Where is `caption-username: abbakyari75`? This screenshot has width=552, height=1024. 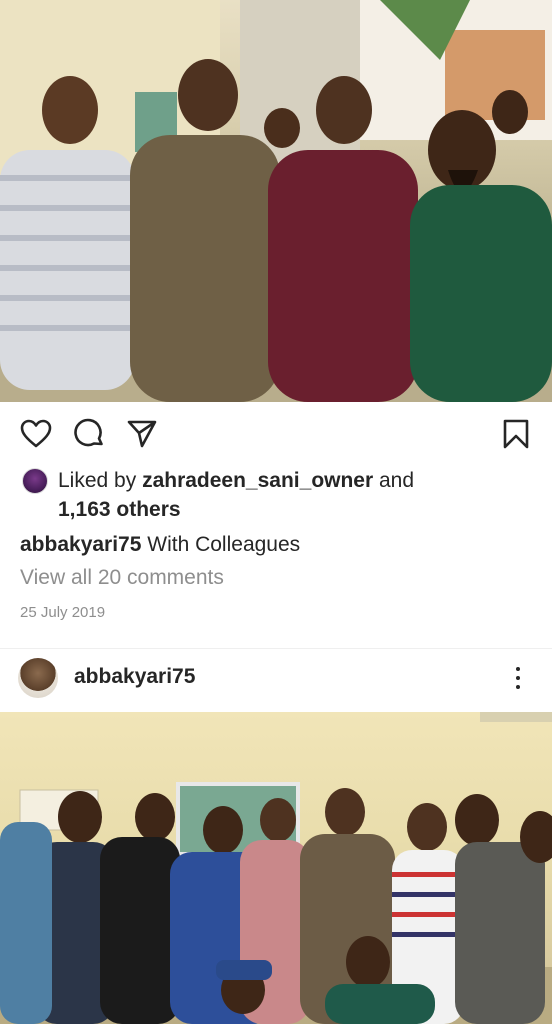
caption-username: abbakyari75 is located at coordinates (80, 544).